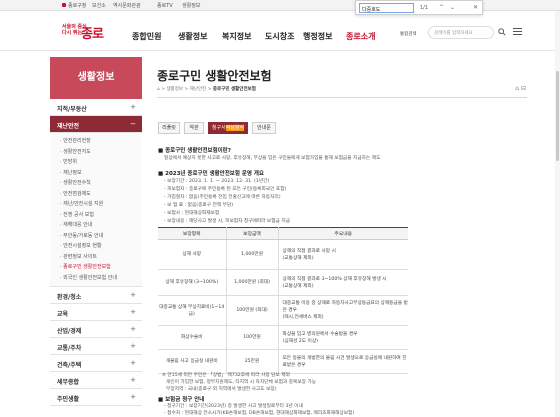 The image size is (560, 417). I want to click on overview-line: - 보장내용 : 해당사고 발생 시, 피보험자 청구에따라 보험금 지급, so click(227, 221).